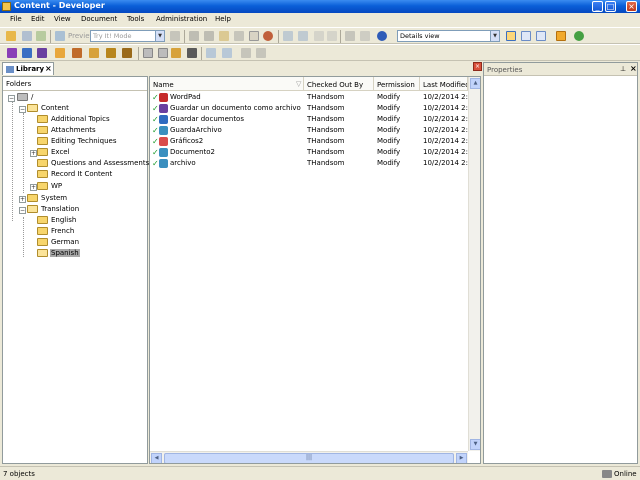  Describe the element at coordinates (38, 19) in the screenshot. I see `menu-edit: Edit` at that location.